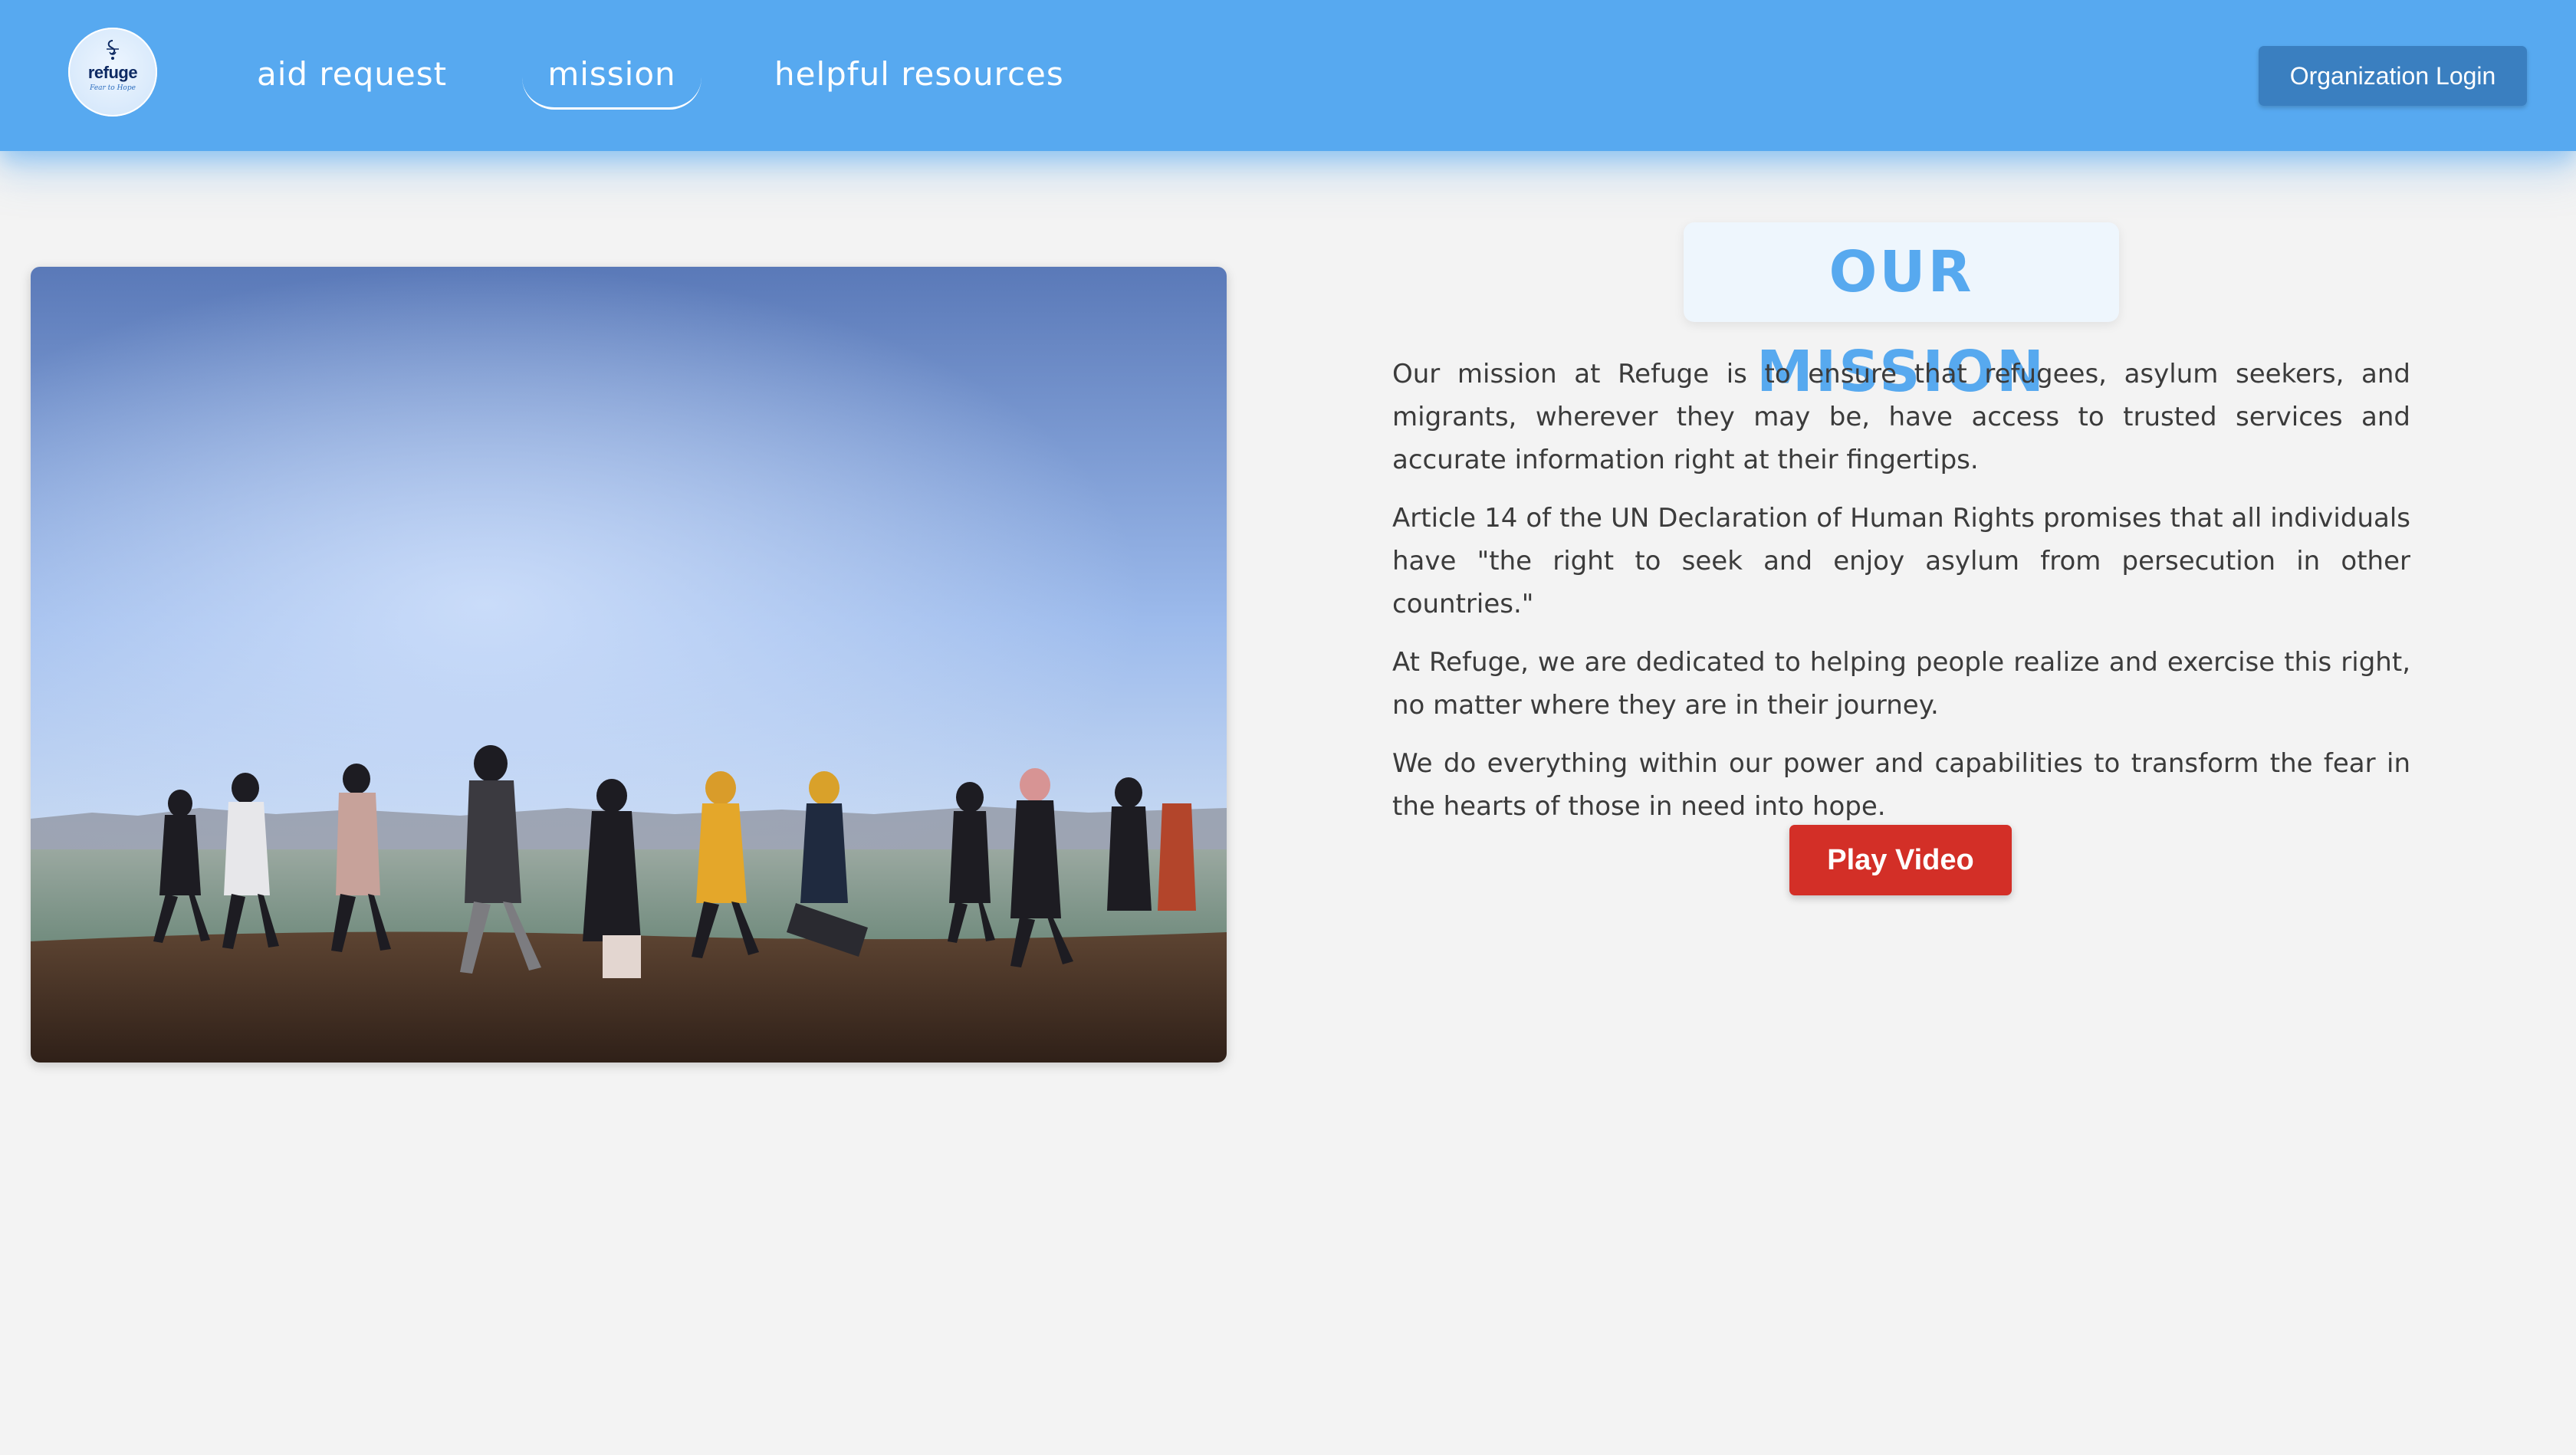  Describe the element at coordinates (113, 50) in the screenshot. I see `refuge-logo-icon` at that location.